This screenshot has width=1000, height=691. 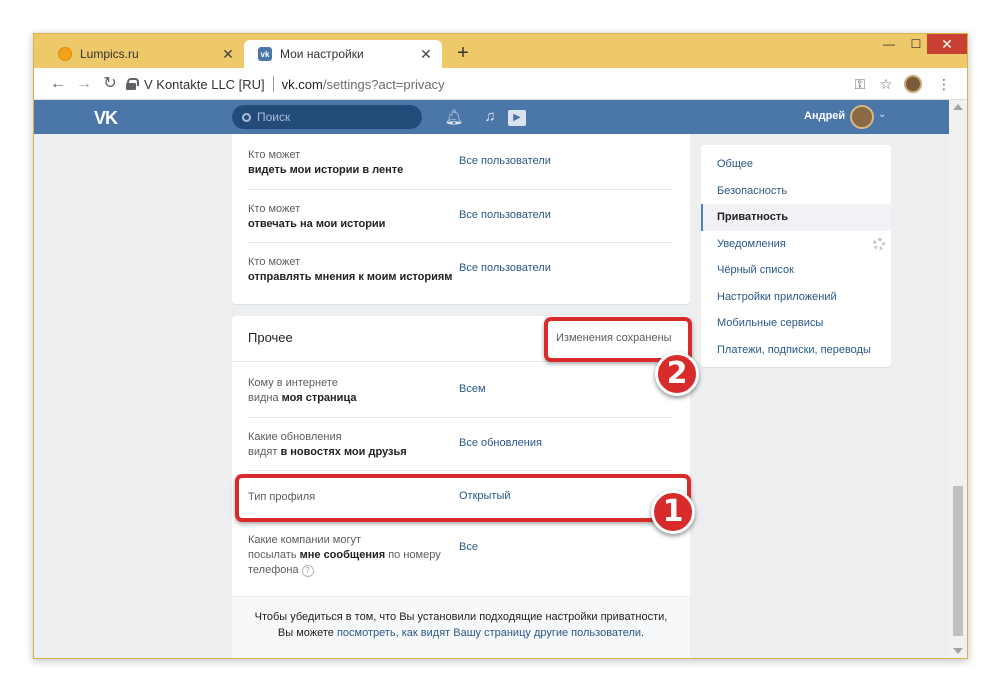 What do you see at coordinates (383, 84) in the screenshot?
I see `url-path: /settings?act=privacy` at bounding box center [383, 84].